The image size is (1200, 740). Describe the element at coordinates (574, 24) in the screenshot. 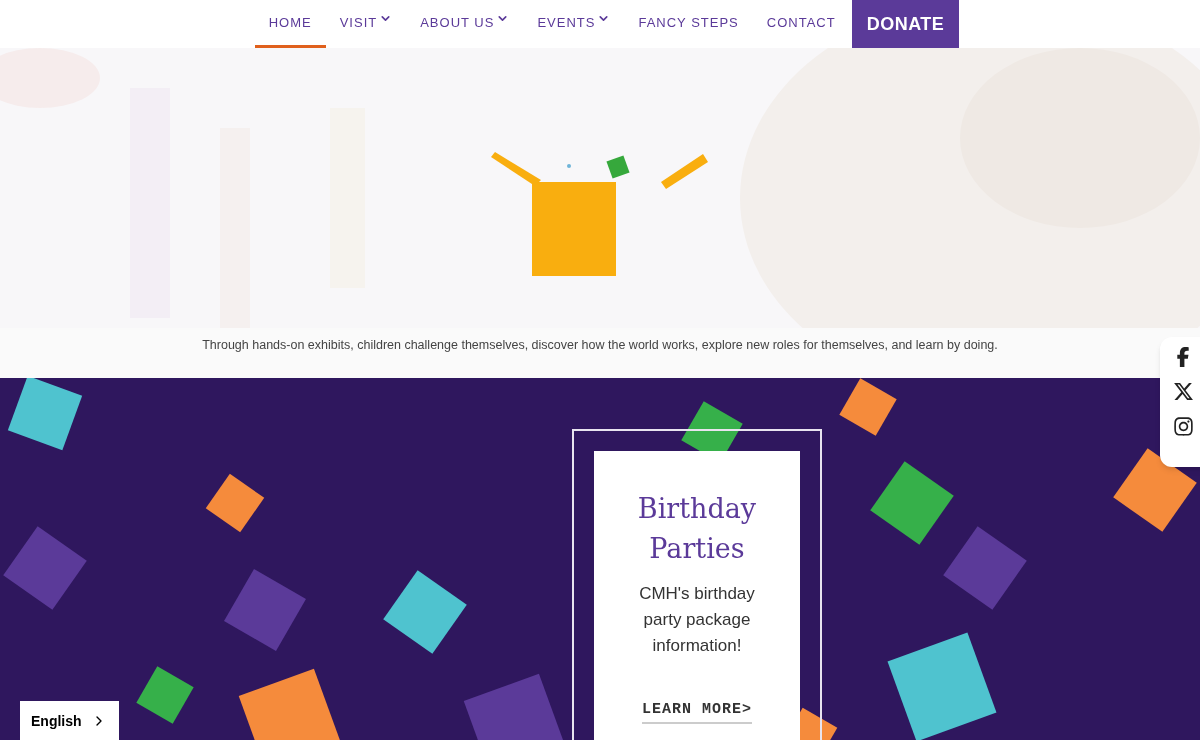

I see `nav-link: EVENTS` at that location.